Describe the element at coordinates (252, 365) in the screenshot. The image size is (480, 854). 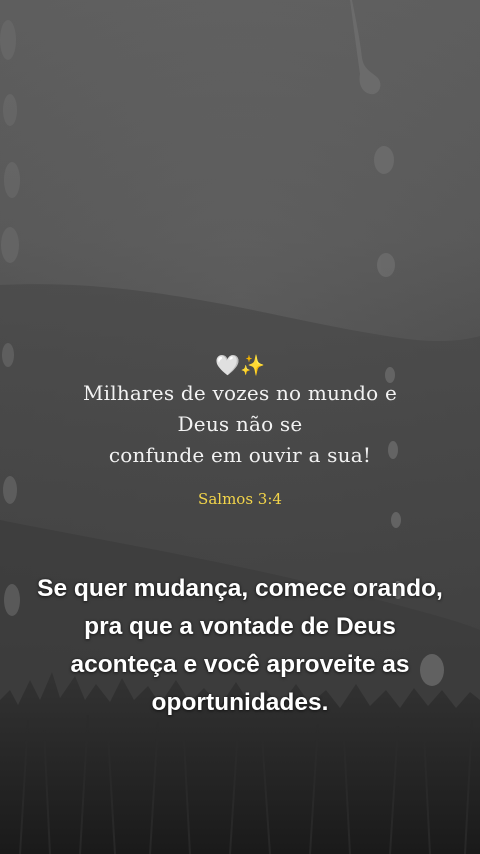
I see `sparkles-icon: ✨` at that location.